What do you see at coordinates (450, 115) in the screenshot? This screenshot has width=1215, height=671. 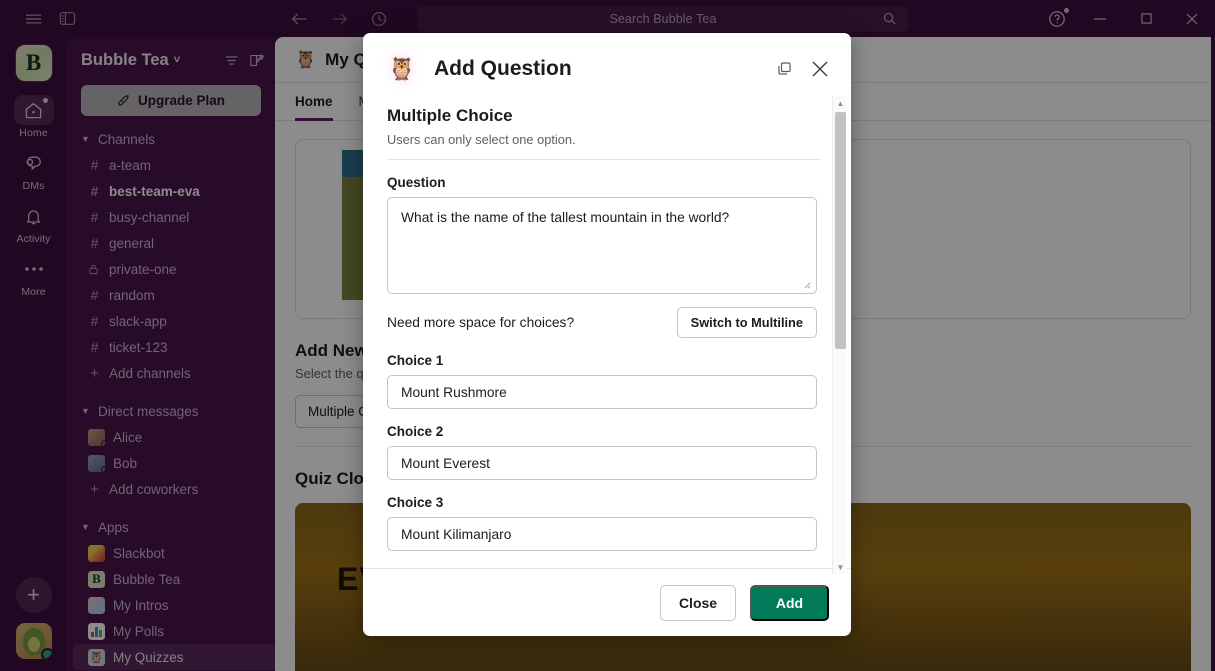 I see `question-type-heading: Multiple Choice` at bounding box center [450, 115].